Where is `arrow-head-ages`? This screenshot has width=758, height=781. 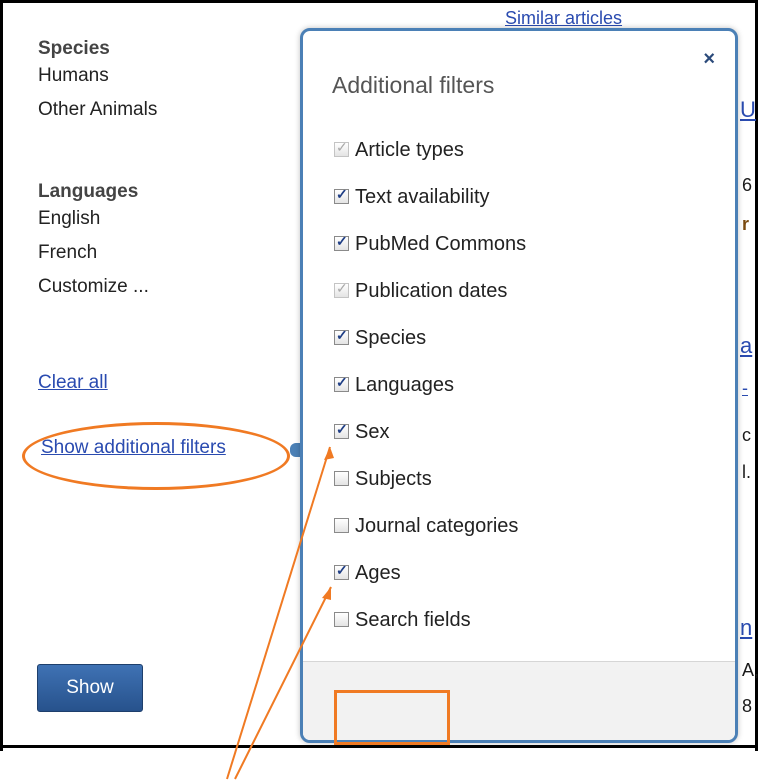 arrow-head-ages is located at coordinates (326, 593).